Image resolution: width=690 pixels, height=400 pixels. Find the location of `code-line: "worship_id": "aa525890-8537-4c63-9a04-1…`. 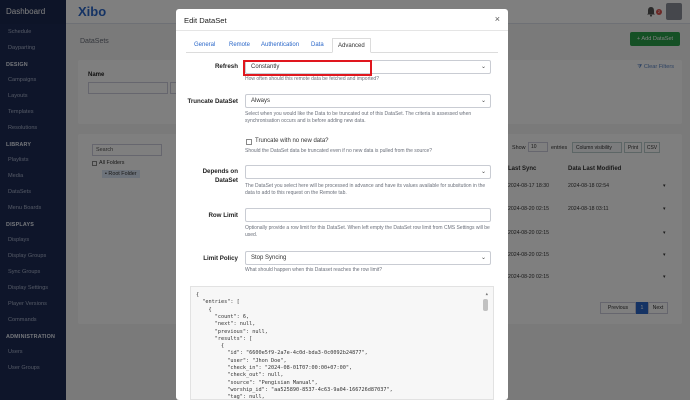

code-line: "worship_id": "aa525890-8537-4c63-9a04-1… is located at coordinates (294, 389).